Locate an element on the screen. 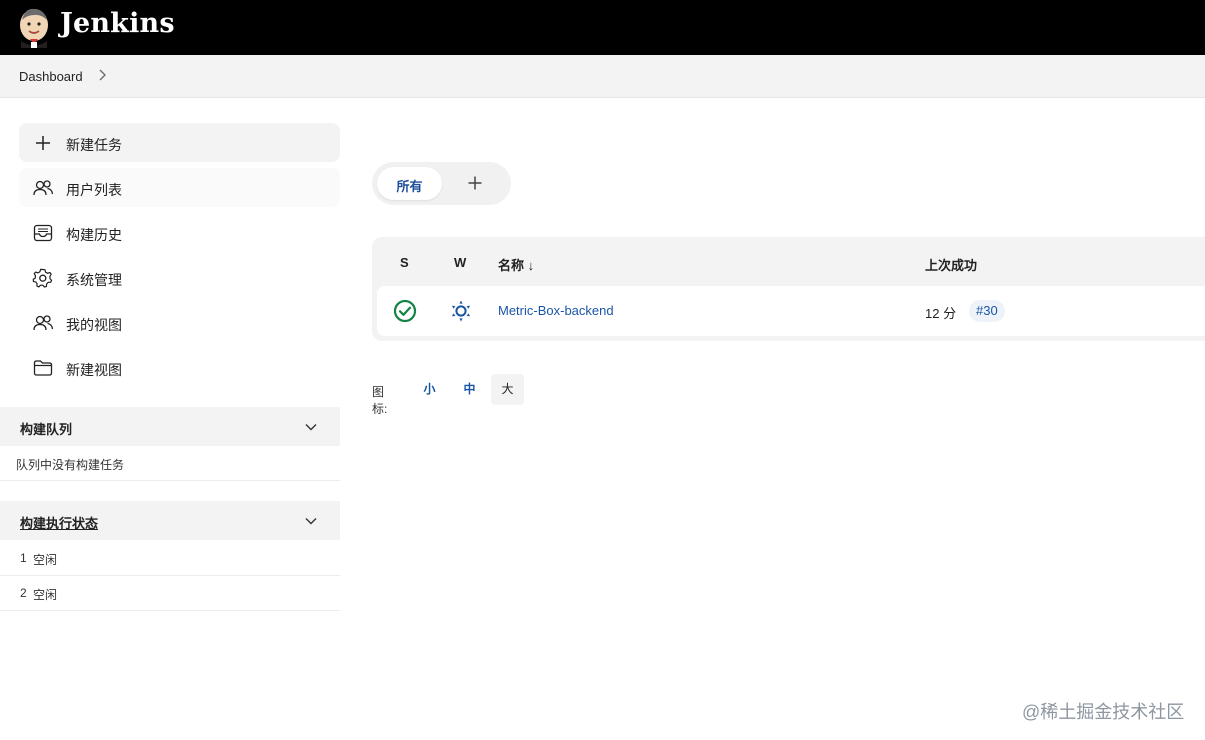 The height and width of the screenshot is (740, 1205). sidebar-item-new-job: 新建任务 is located at coordinates (179, 142).